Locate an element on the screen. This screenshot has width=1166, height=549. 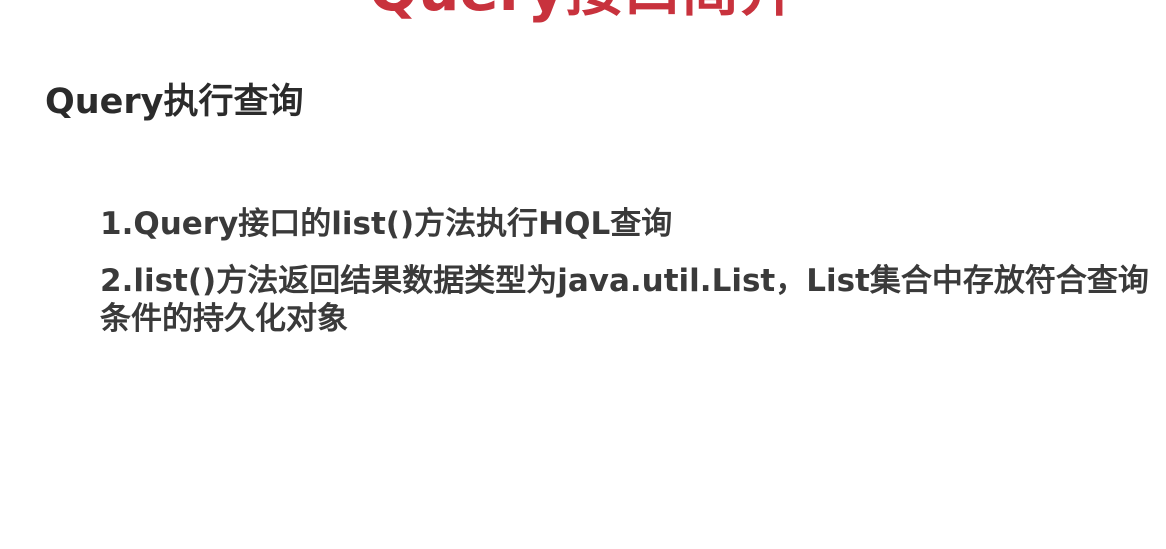
section-heading: Query执行查询 is located at coordinates (174, 102).